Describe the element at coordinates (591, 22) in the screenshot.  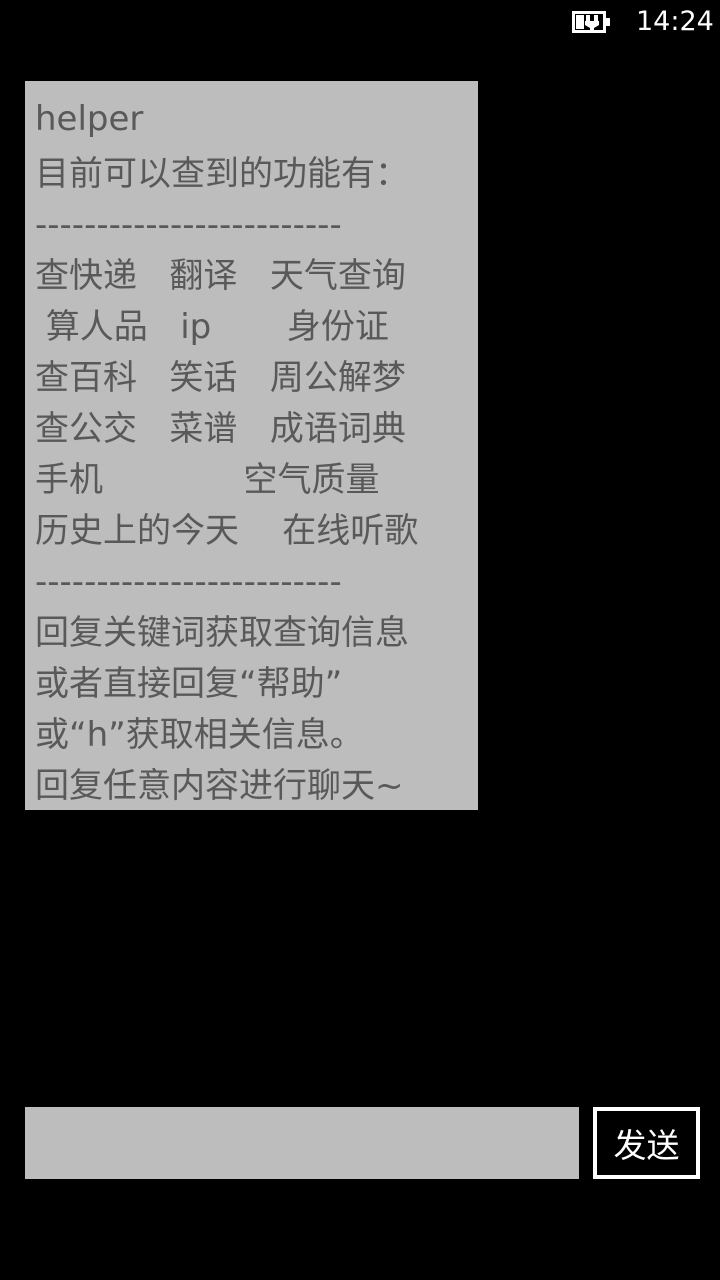
I see `battery-charging-icon` at that location.